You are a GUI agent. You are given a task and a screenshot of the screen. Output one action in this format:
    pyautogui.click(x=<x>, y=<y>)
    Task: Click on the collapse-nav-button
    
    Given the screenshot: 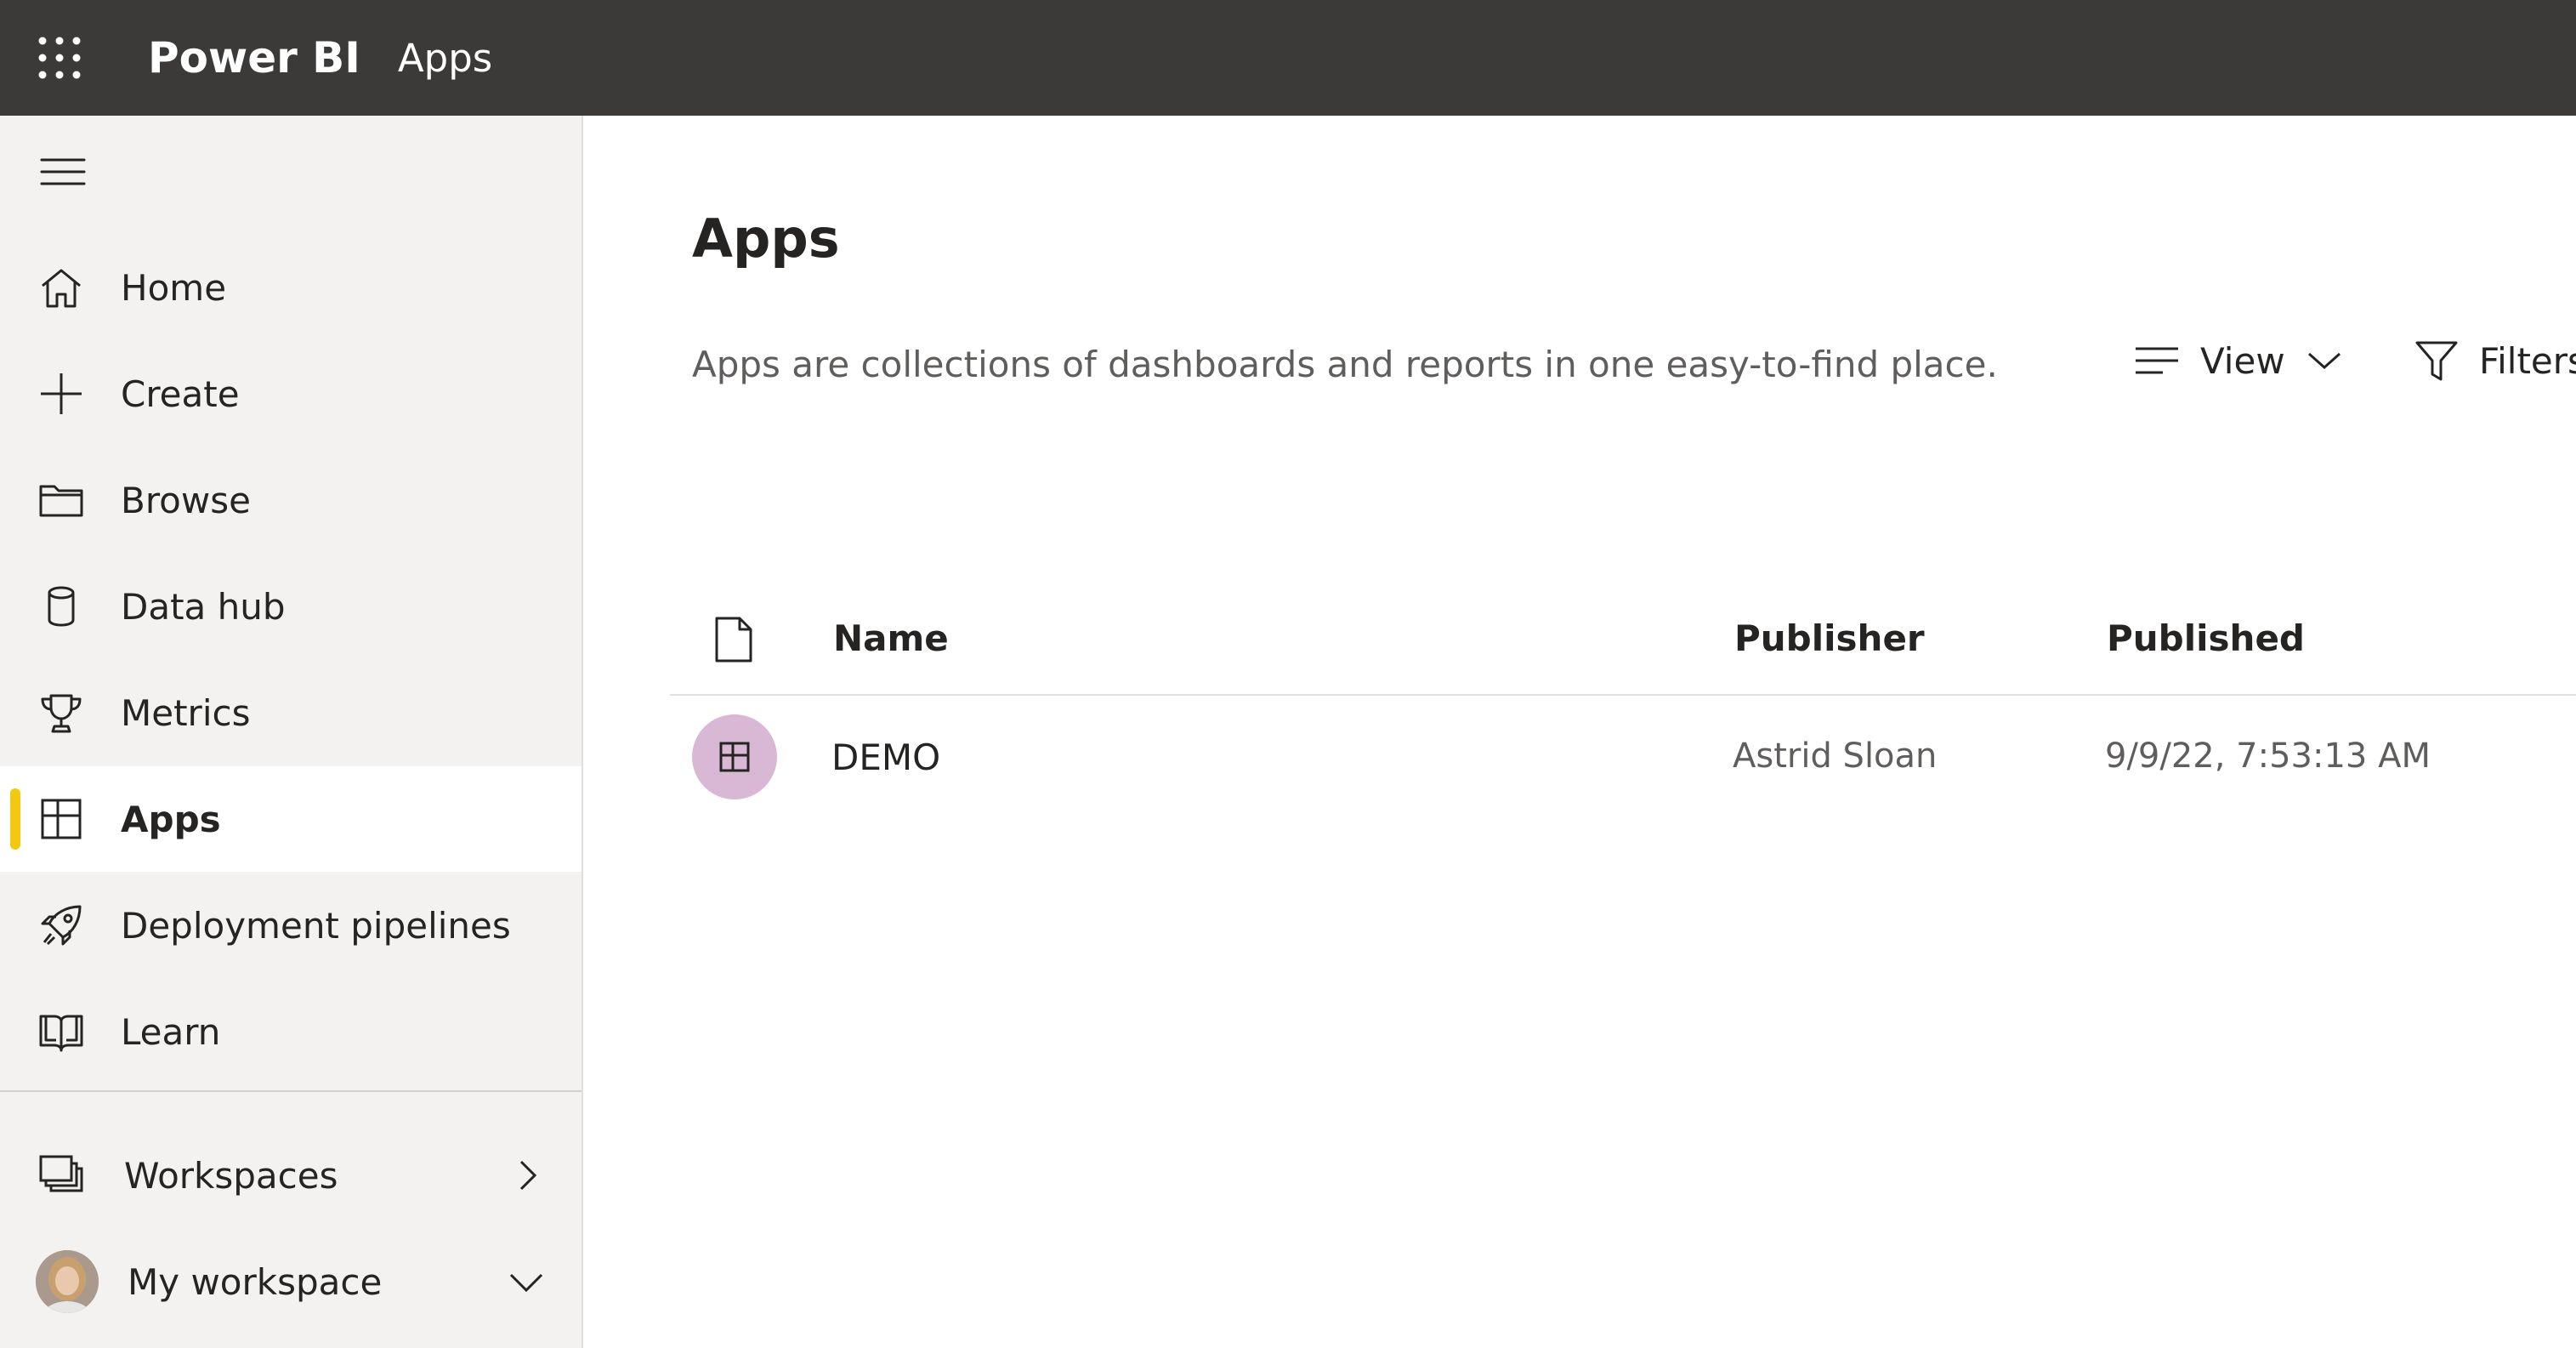 What is the action you would take?
    pyautogui.click(x=62, y=171)
    